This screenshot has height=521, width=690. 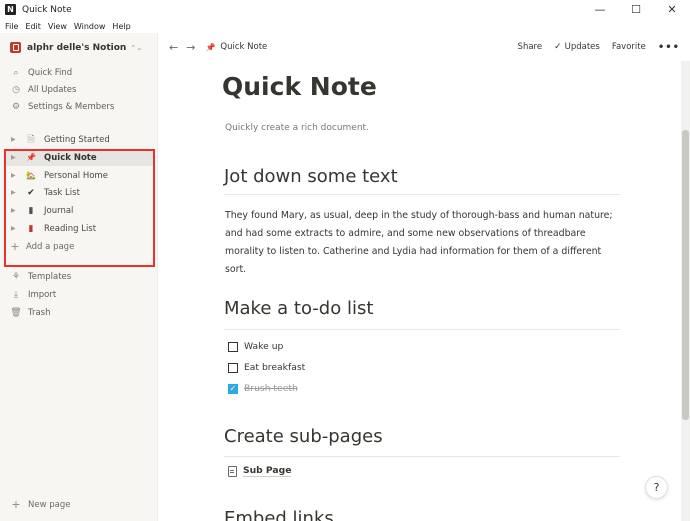 What do you see at coordinates (274, 367) in the screenshot?
I see `todo-label: Eat breakfast` at bounding box center [274, 367].